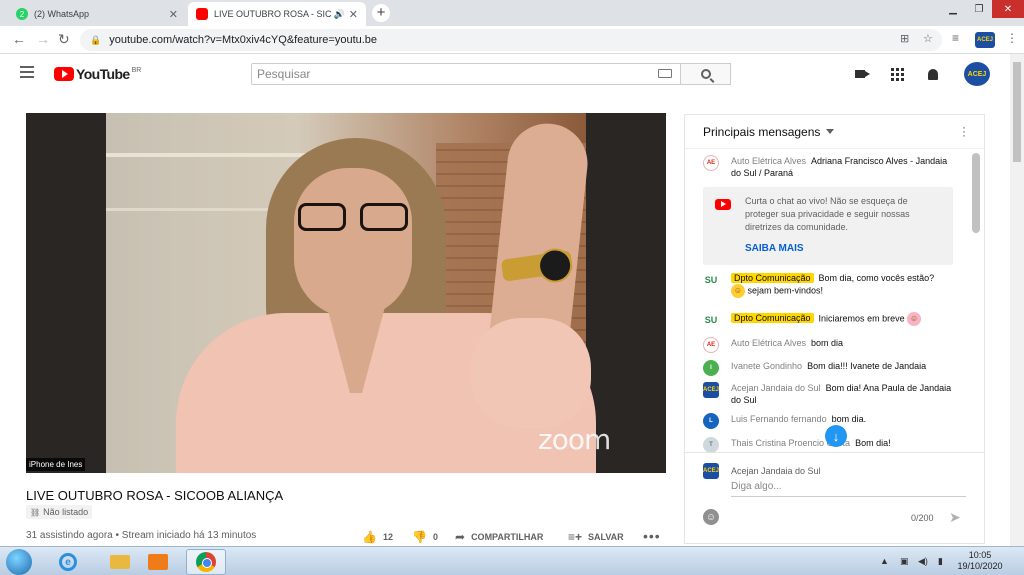  What do you see at coordinates (953, 9) in the screenshot?
I see `minimize-button: ▁` at bounding box center [953, 9].